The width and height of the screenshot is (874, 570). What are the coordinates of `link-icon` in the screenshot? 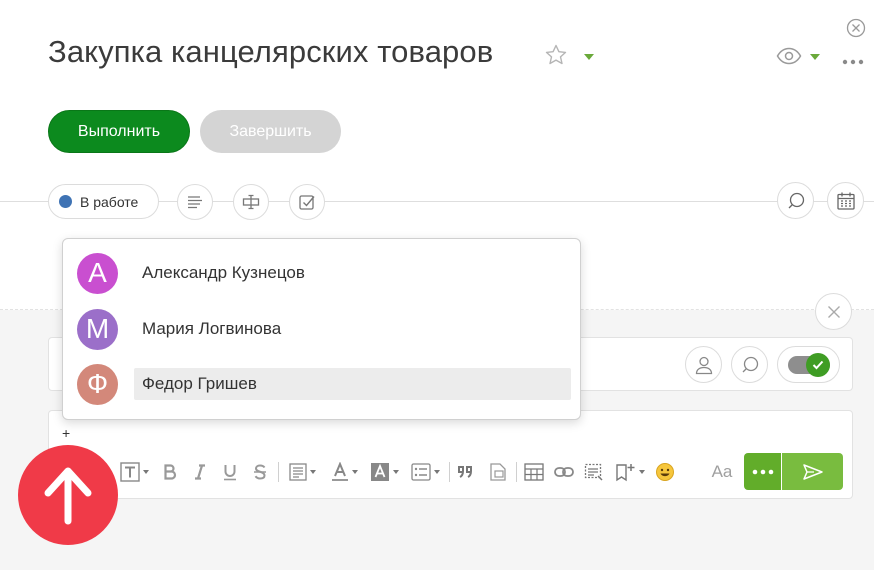 It's located at (564, 472).